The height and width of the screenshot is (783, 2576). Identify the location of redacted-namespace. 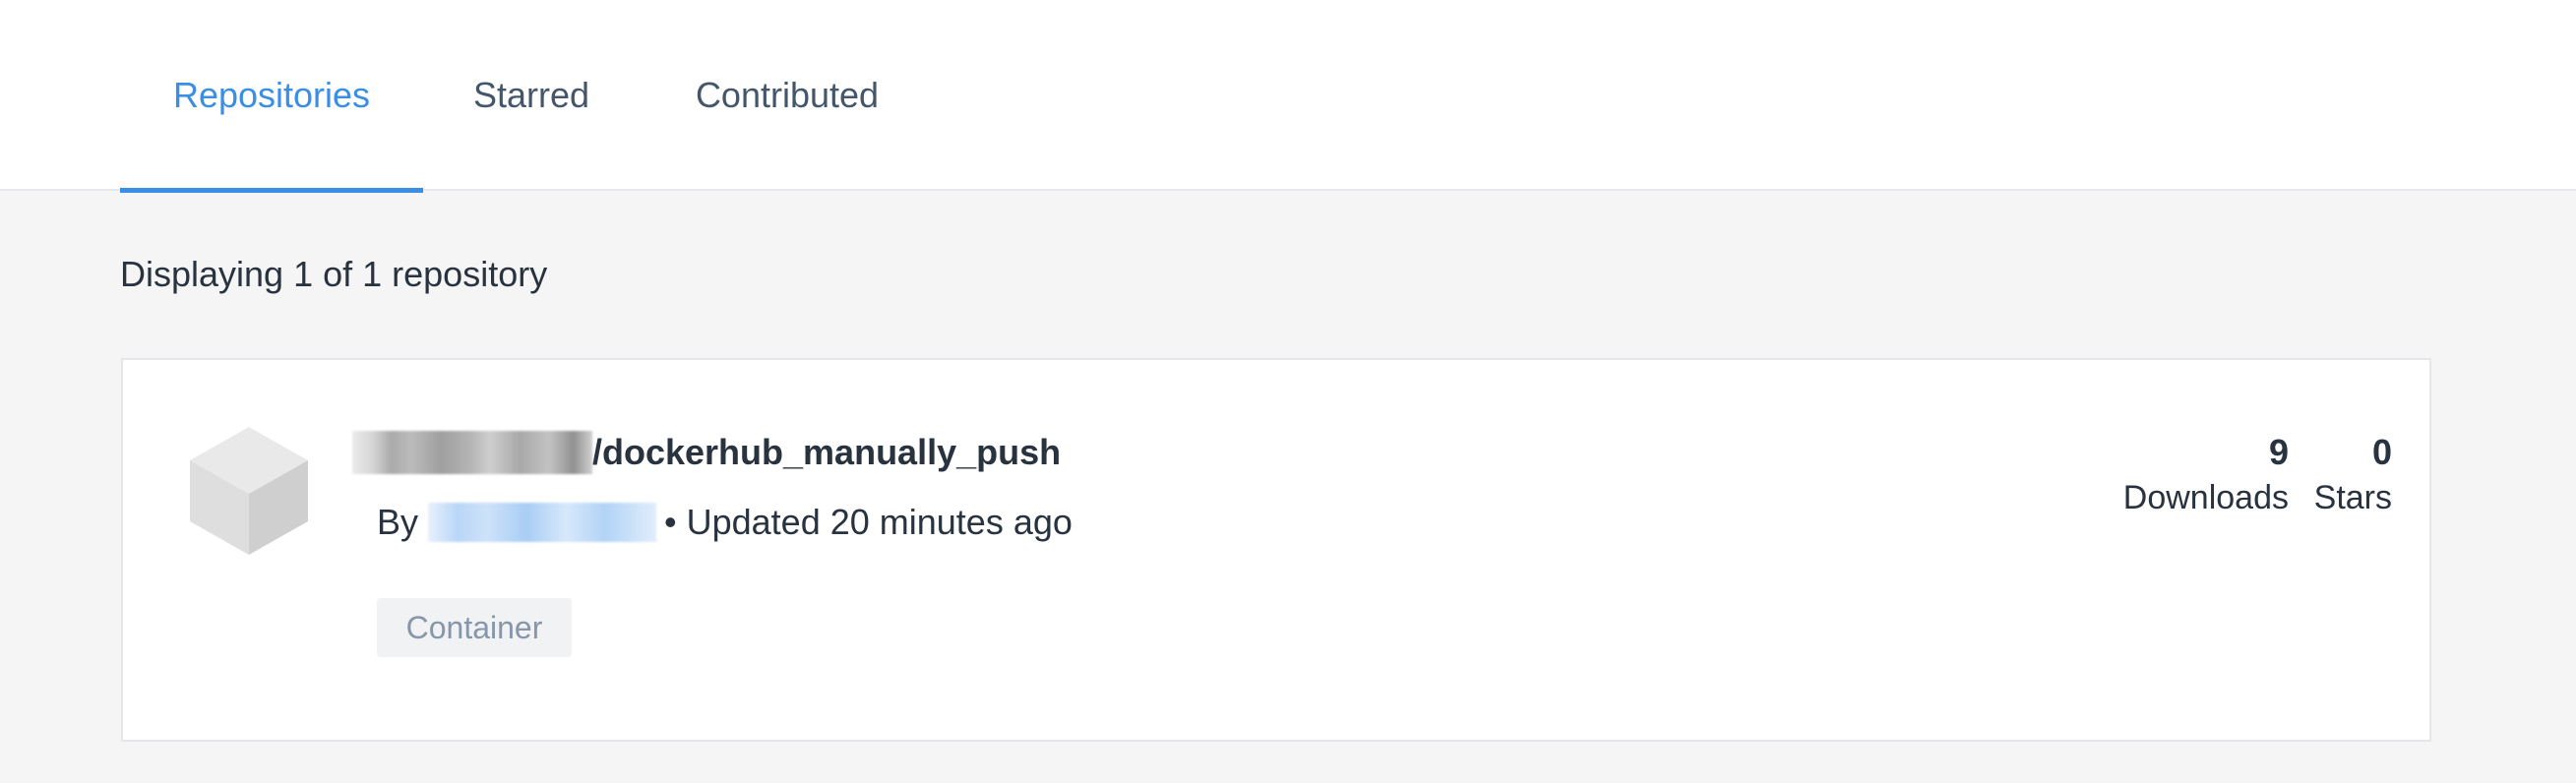
(472, 453).